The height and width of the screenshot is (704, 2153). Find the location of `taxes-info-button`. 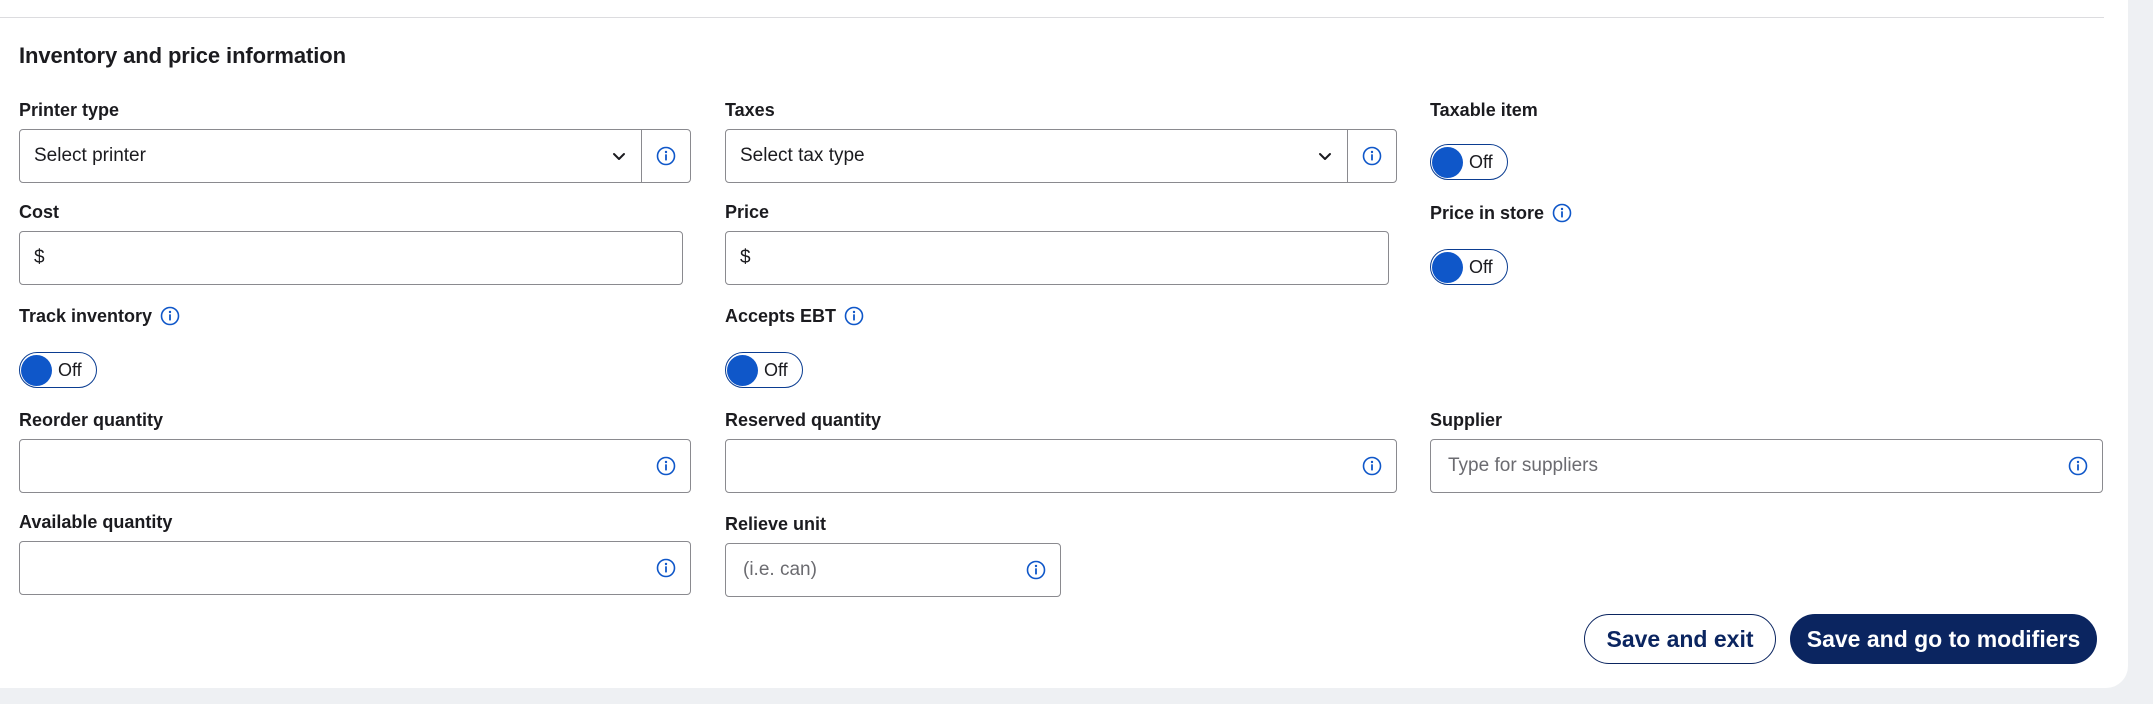

taxes-info-button is located at coordinates (1372, 156).